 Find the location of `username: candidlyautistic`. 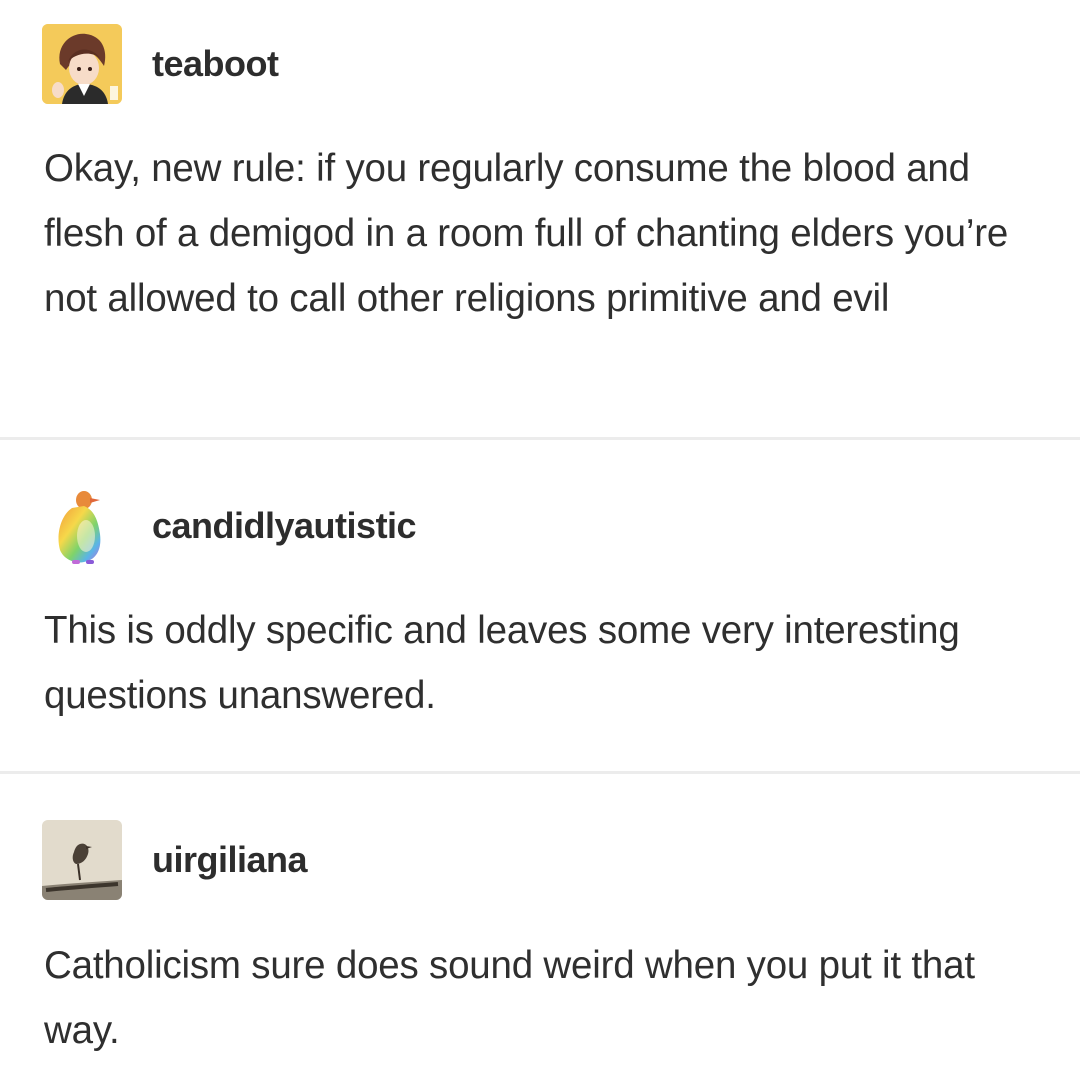

username: candidlyautistic is located at coordinates (284, 526).